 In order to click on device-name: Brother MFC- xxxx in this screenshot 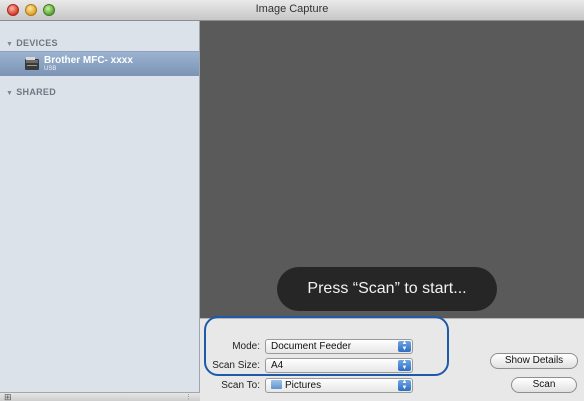, I will do `click(88, 60)`.